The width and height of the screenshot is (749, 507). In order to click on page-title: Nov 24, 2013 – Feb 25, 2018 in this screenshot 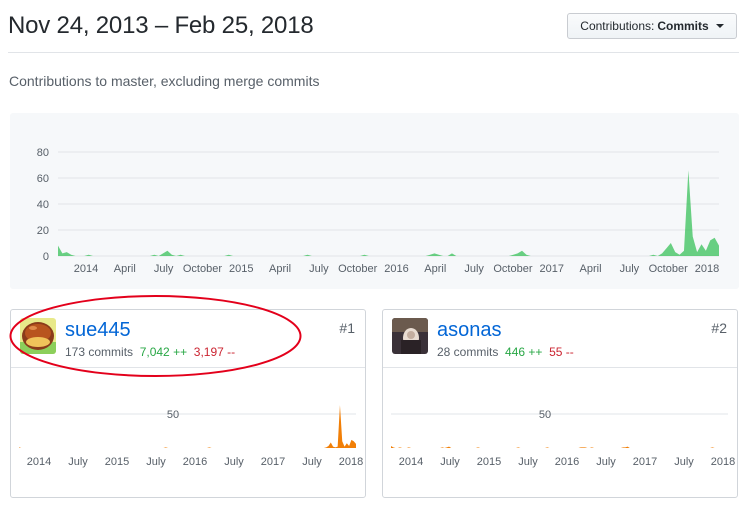, I will do `click(161, 25)`.